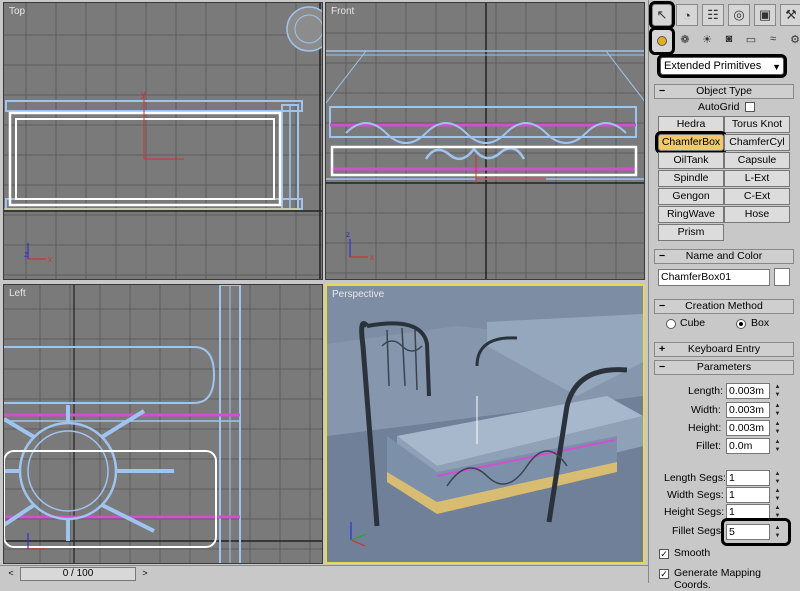 This screenshot has height=591, width=800. What do you see at coordinates (782, 277) in the screenshot?
I see `object-color-swatch` at bounding box center [782, 277].